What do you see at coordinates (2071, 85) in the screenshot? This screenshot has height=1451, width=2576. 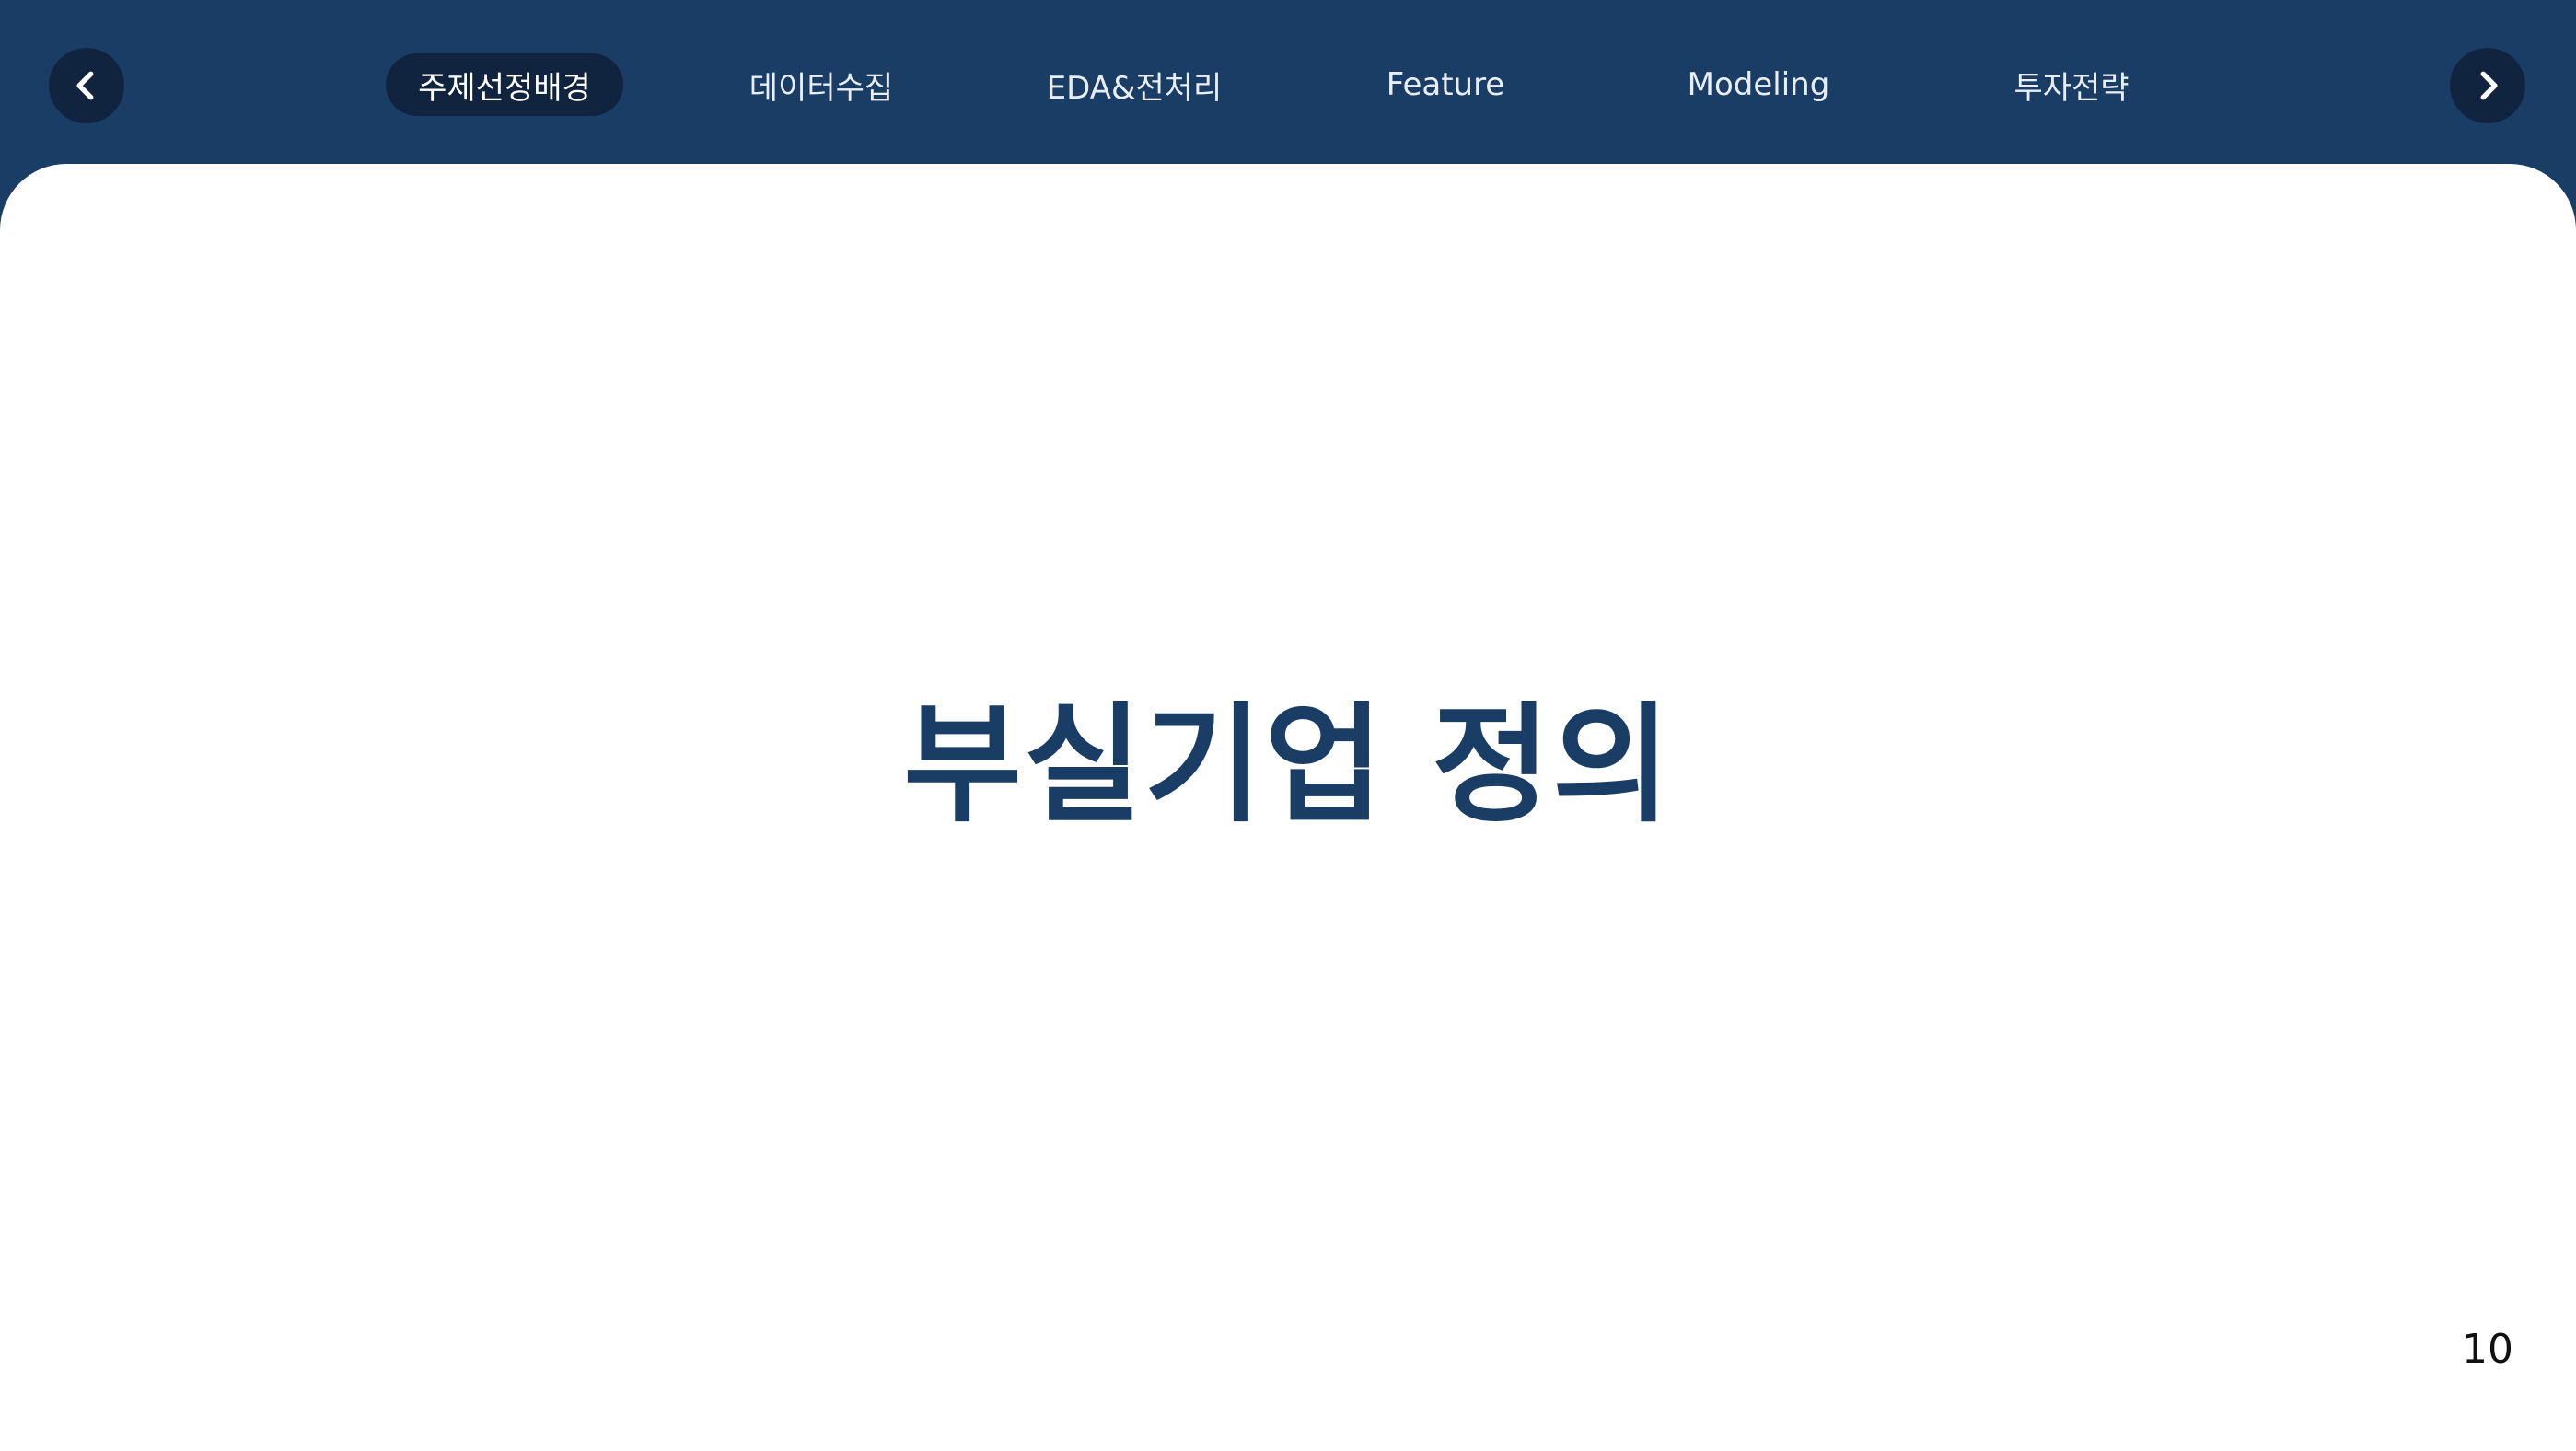 I see `tab-investment-strategy: 투자전략` at bounding box center [2071, 85].